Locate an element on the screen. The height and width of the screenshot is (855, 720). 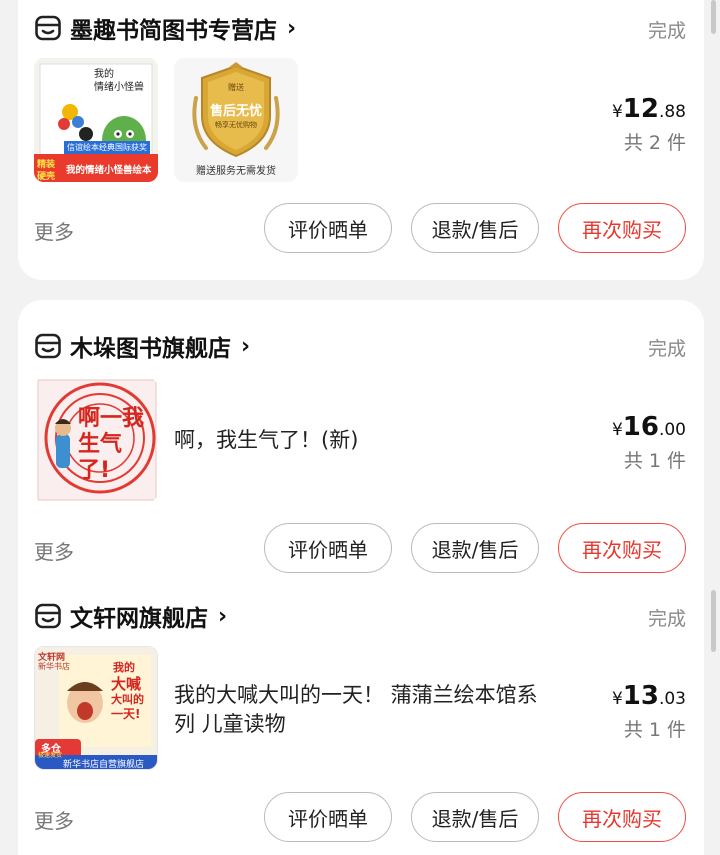
shop-name: 墨趣书简图书专营店 is located at coordinates (173, 31).